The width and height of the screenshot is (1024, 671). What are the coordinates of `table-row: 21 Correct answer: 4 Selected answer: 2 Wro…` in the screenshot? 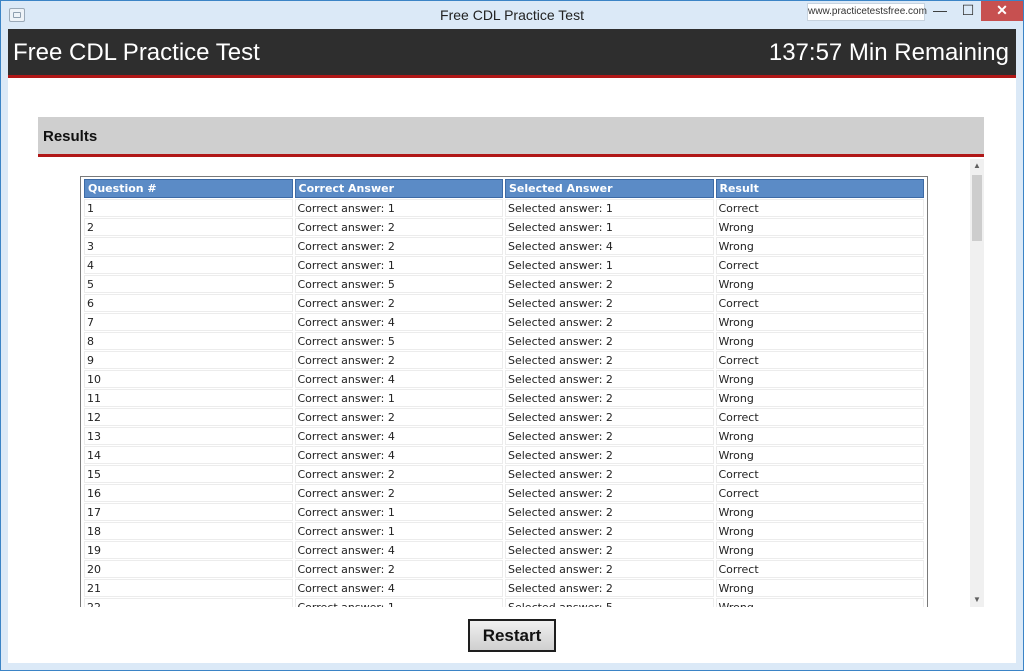 It's located at (504, 588).